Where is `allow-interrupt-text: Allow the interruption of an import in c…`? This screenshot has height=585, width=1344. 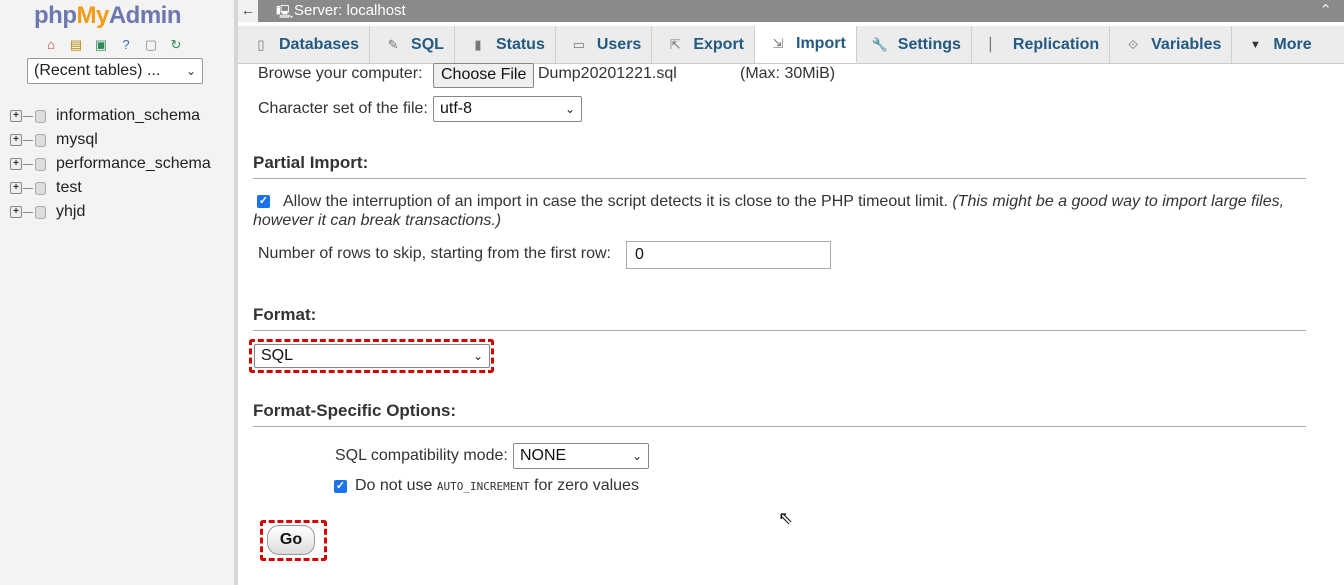 allow-interrupt-text: Allow the interruption of an import in c… is located at coordinates (615, 201).